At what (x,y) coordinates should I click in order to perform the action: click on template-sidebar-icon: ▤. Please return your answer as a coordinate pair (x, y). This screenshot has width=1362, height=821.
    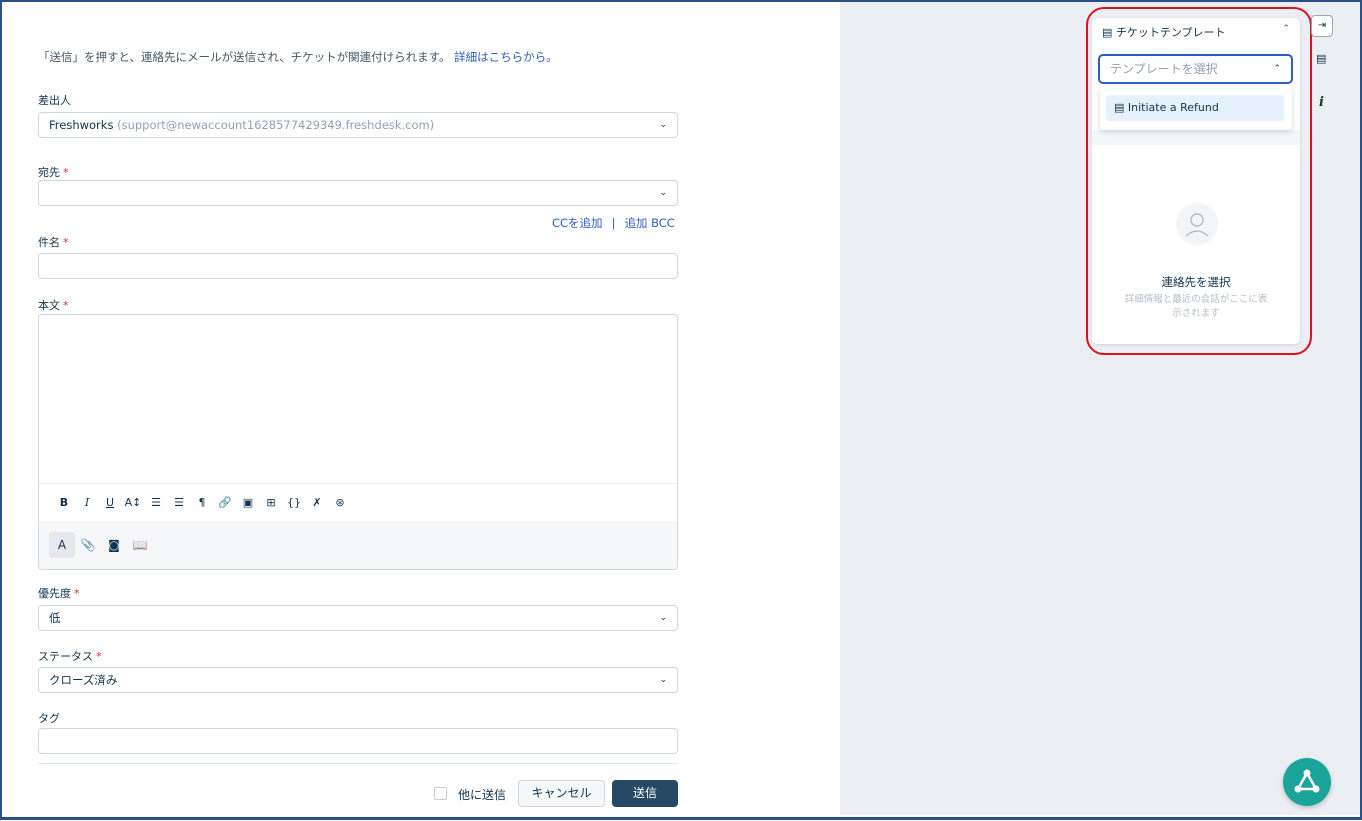
    Looking at the image, I should click on (1321, 58).